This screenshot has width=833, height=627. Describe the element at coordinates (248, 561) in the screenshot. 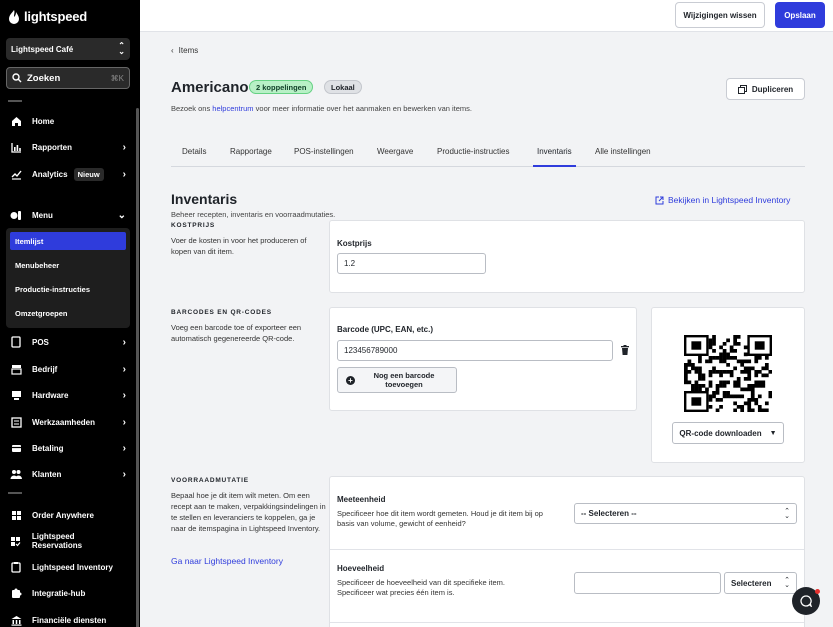

I see `inventory-link: Ga naar Lightspeed Inventory` at that location.